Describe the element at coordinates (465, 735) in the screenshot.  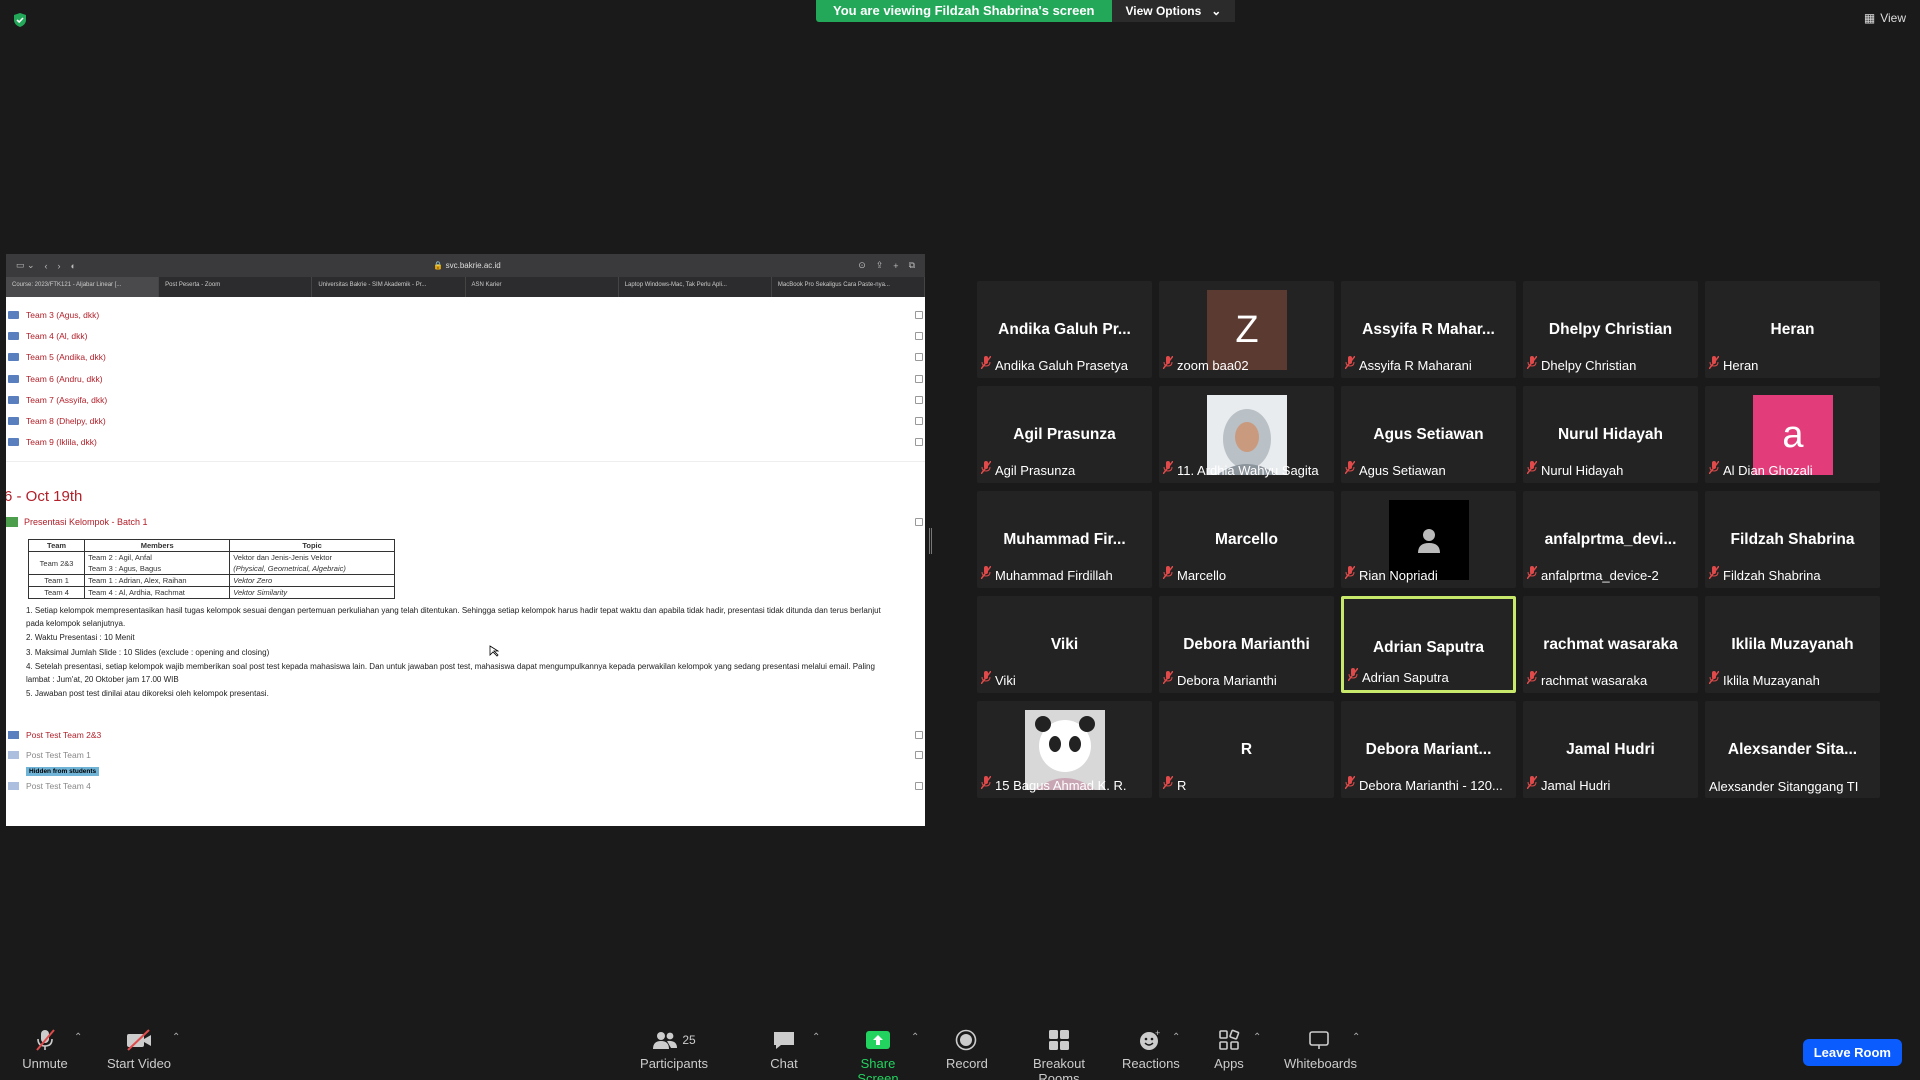
I see `post-test-item: Post Test Team 2&3` at that location.